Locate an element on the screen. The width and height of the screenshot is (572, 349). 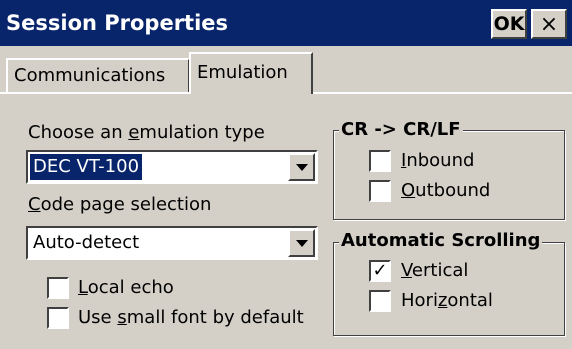
vertical-label: Vertical is located at coordinates (435, 270).